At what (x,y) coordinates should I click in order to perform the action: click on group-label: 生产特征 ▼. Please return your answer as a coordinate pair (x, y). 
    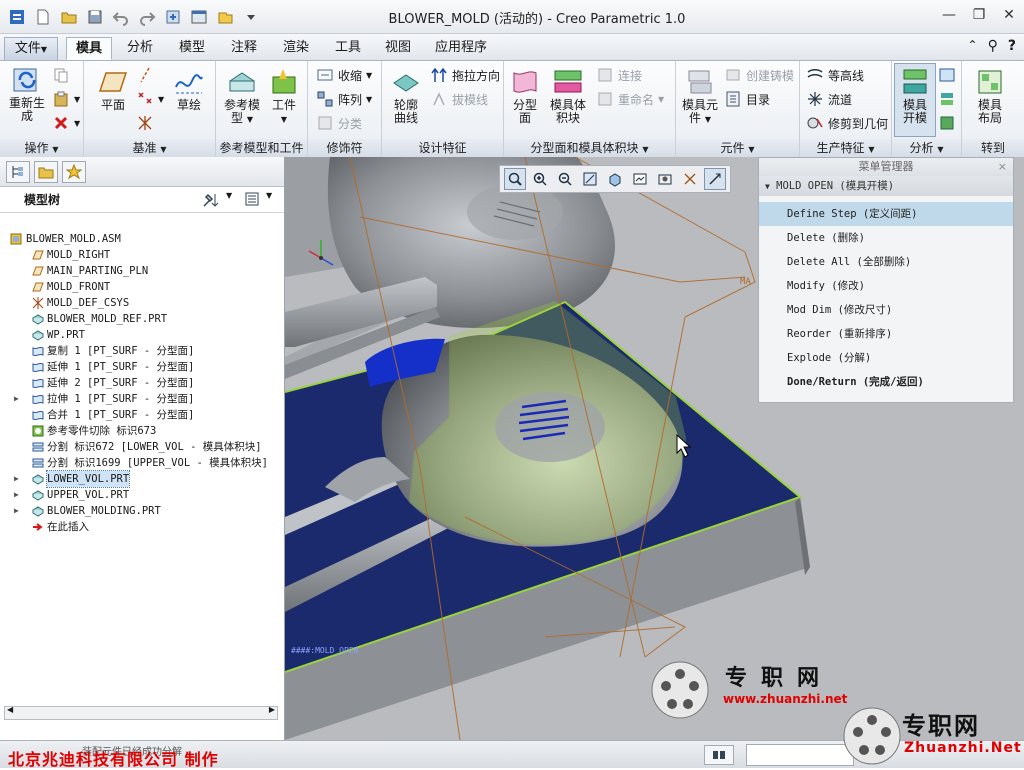
    Looking at the image, I should click on (845, 148).